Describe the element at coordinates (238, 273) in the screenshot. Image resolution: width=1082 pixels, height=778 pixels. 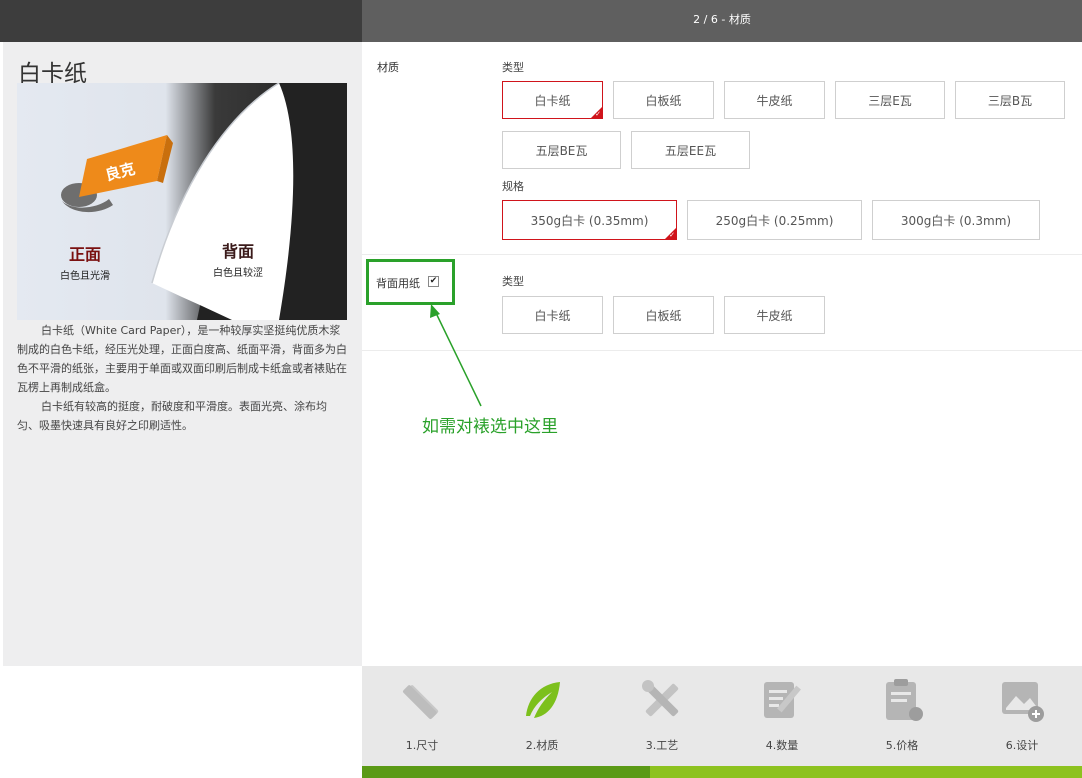
I see `back-subtitle: 白色且较涩` at that location.